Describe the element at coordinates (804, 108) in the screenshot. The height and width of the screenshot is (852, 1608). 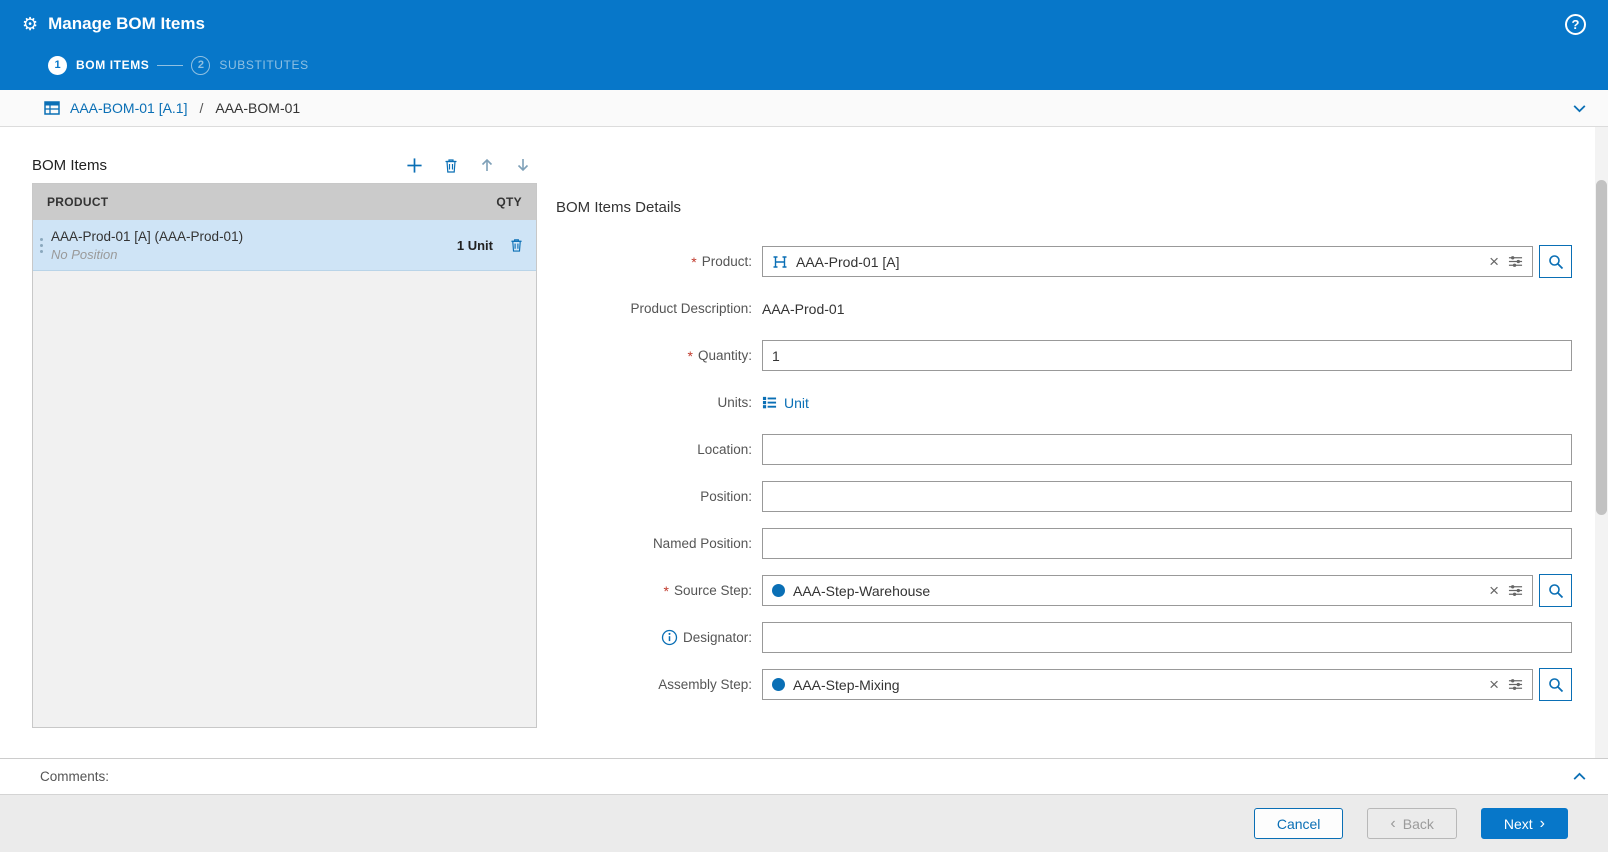
I see `breadcrumb: AAA-BOM-01 [A.1] / AAA-BOM-01` at that location.